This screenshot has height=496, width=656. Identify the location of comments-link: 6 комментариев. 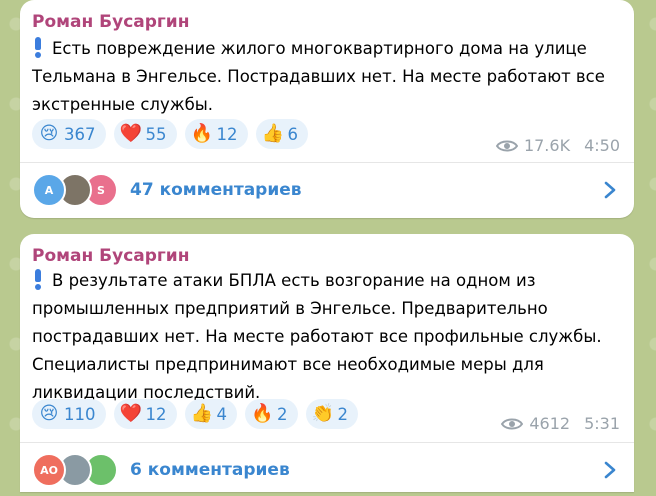
(210, 470).